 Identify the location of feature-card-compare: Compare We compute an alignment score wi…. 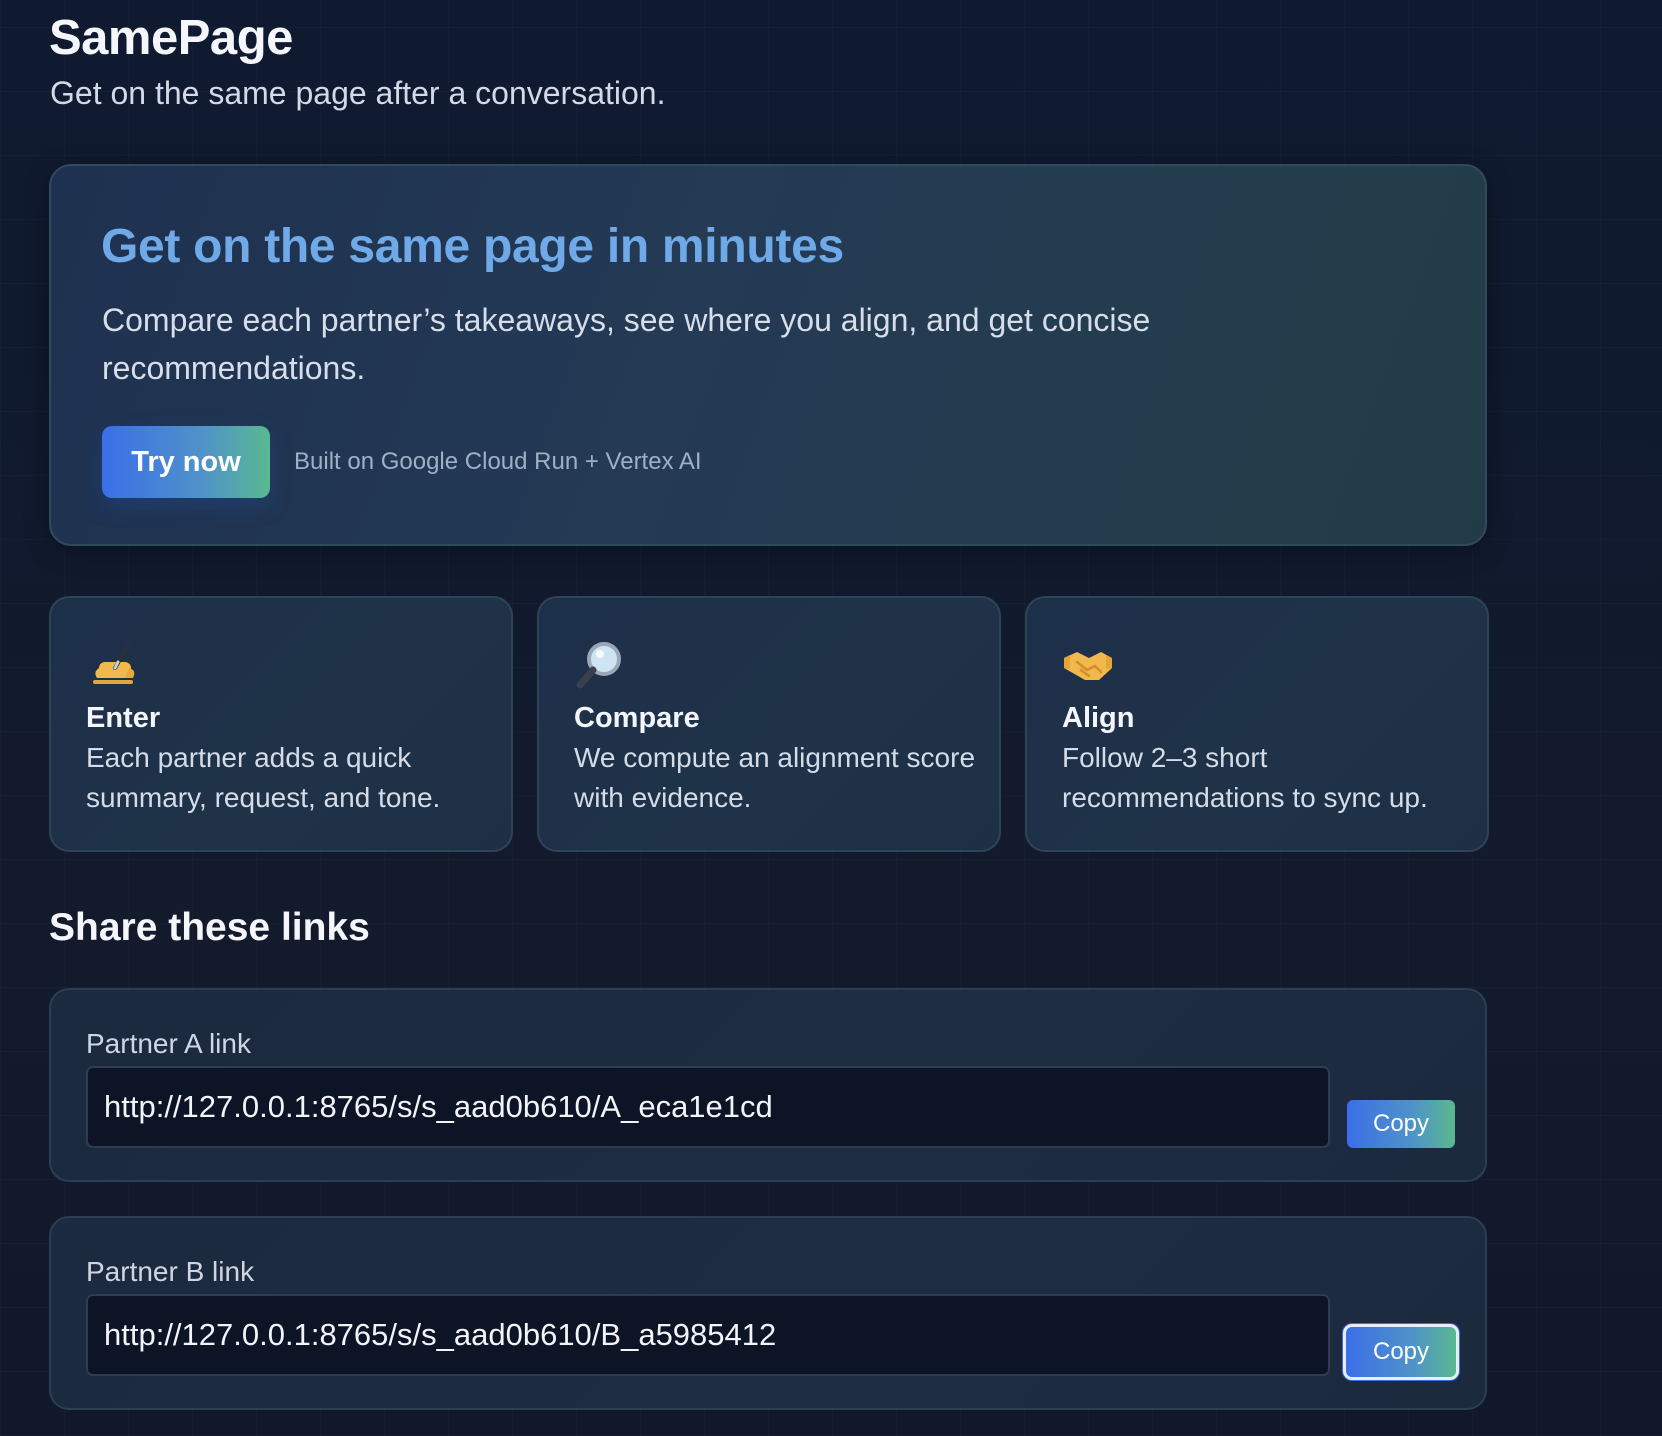
(769, 724).